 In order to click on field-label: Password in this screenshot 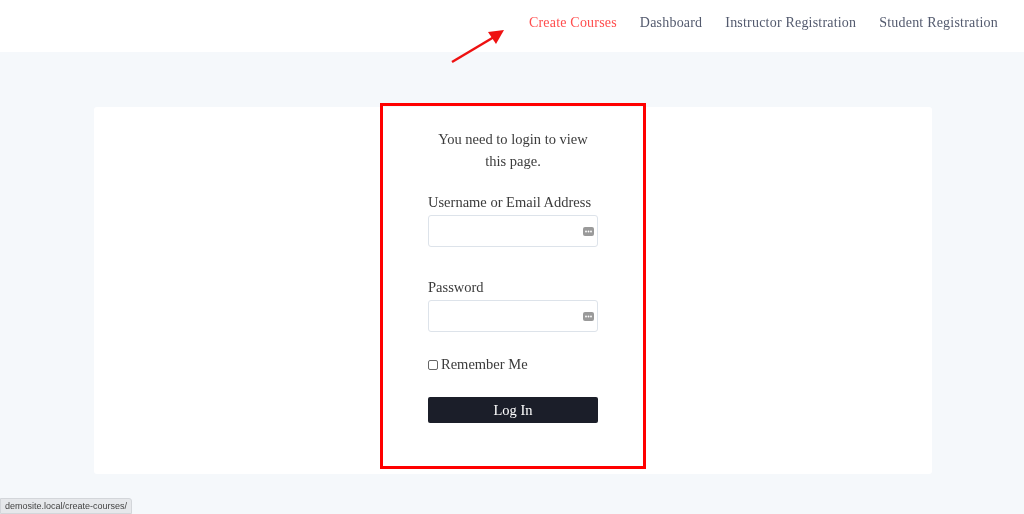, I will do `click(456, 287)`.